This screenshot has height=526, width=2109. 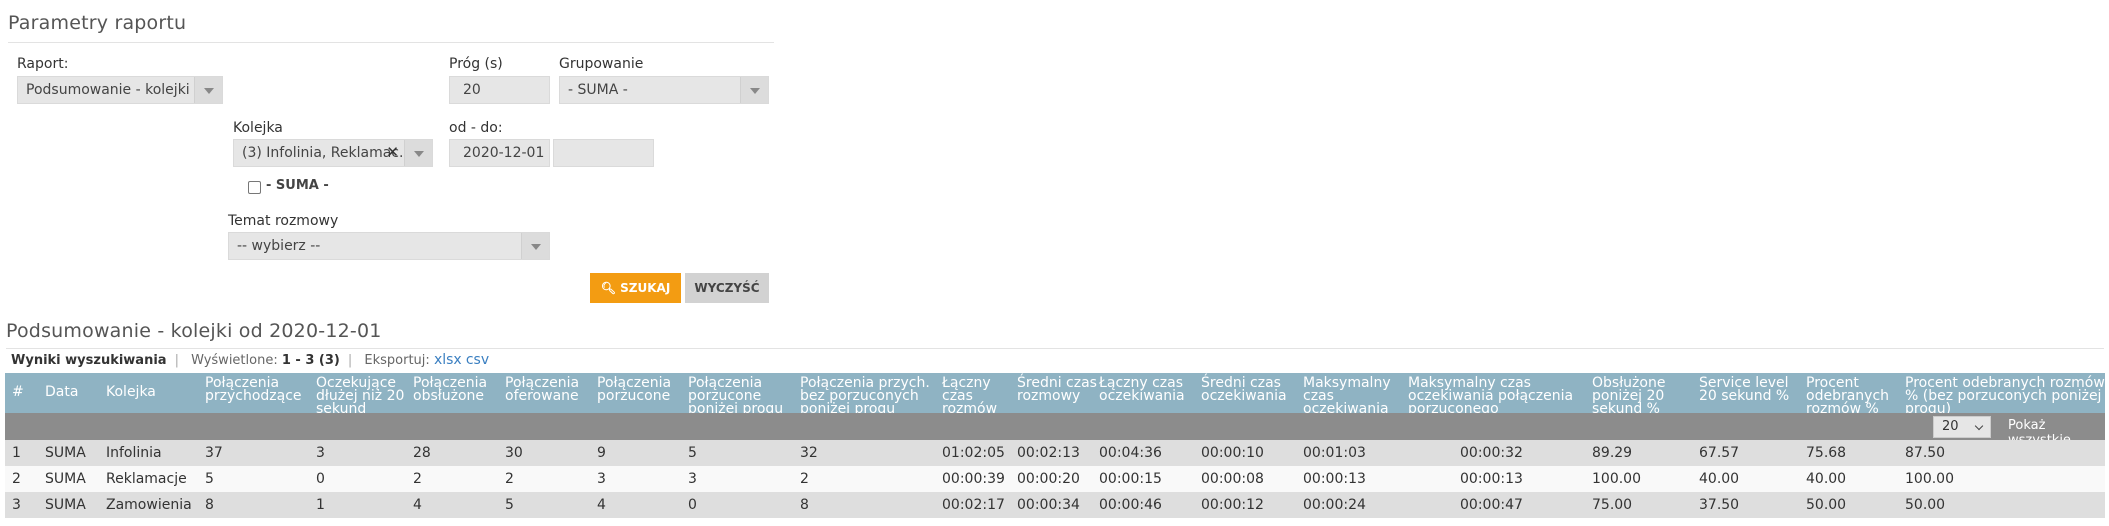 I want to click on column-header: Łączny czas oczekiwania, so click(x=1149, y=389).